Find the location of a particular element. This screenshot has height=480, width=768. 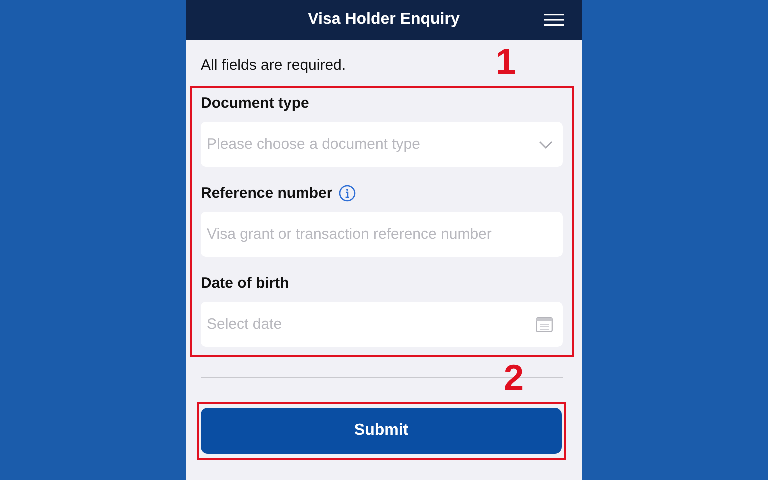

date-field: Select date is located at coordinates (382, 324).